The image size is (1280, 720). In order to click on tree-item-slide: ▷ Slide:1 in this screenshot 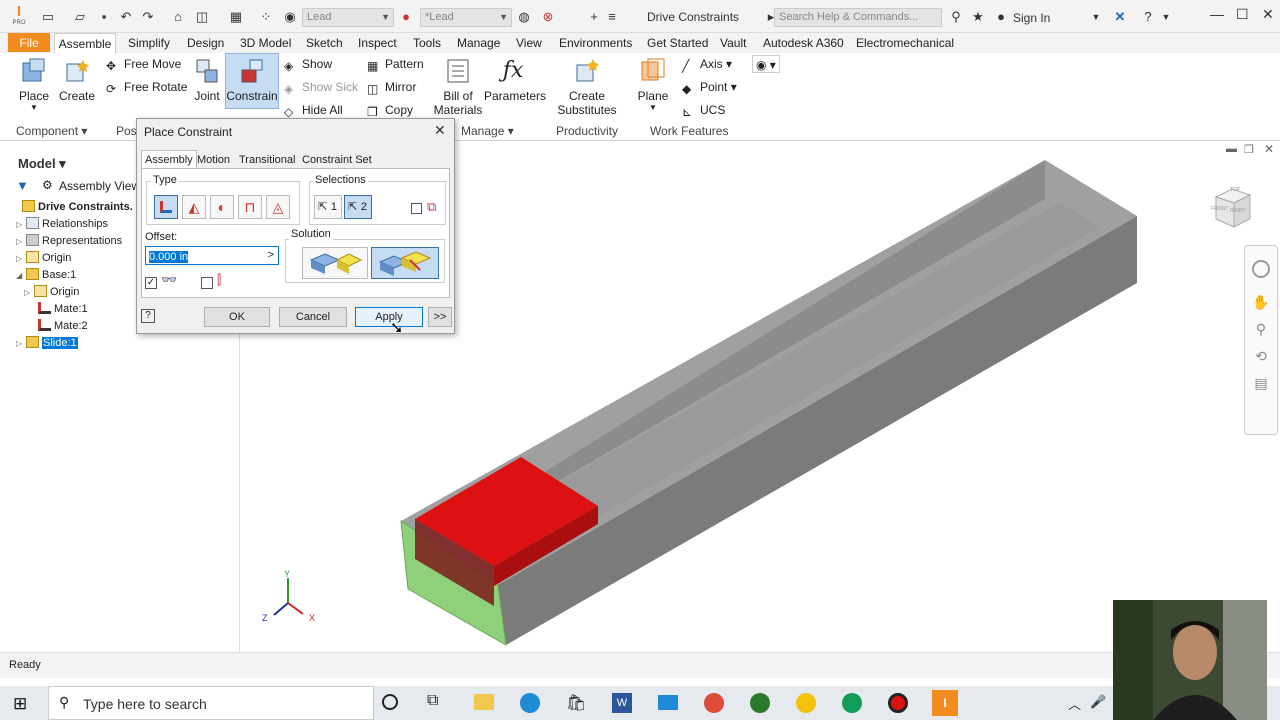, I will do `click(47, 343)`.